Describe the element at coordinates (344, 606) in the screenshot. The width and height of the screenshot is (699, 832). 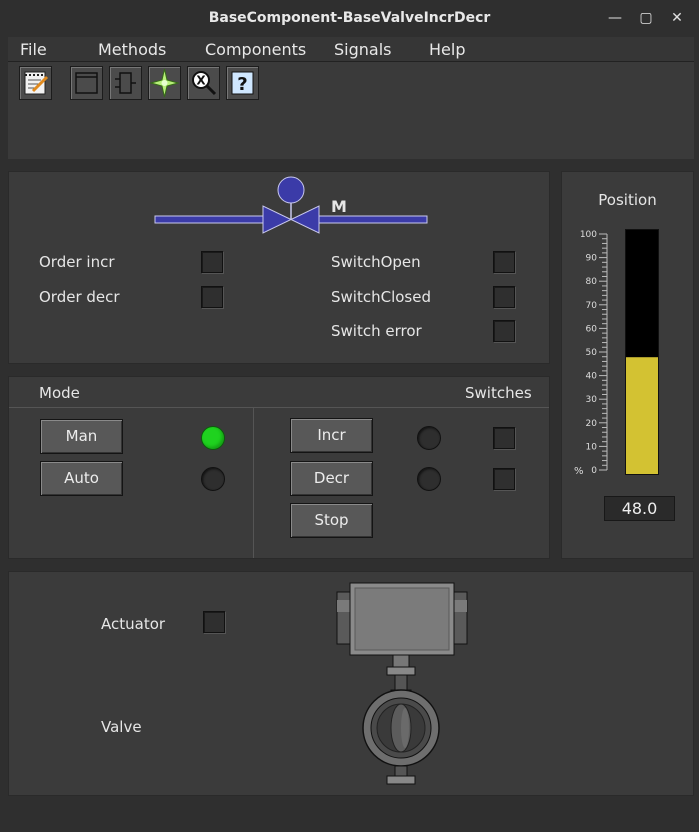
I see `actuator-side-left-highlight` at that location.